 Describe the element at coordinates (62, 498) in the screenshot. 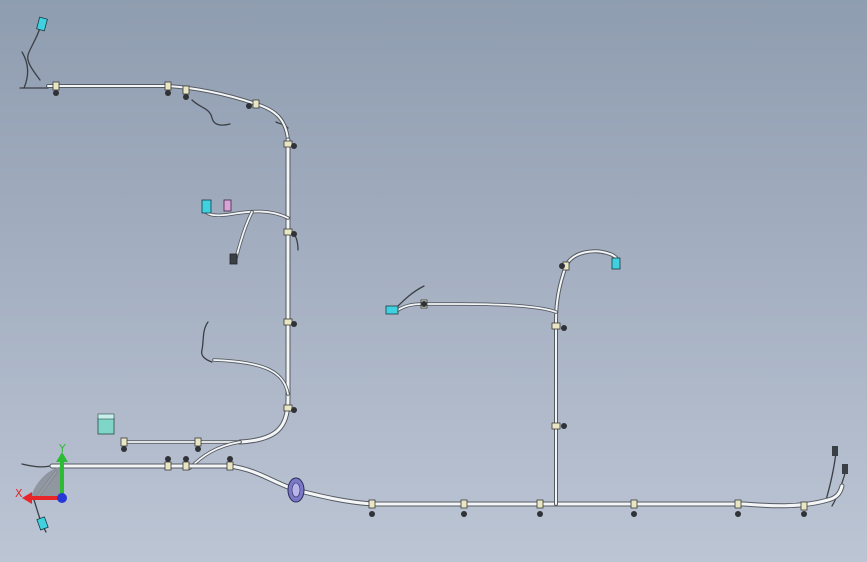

I see `triad-z-axis` at that location.